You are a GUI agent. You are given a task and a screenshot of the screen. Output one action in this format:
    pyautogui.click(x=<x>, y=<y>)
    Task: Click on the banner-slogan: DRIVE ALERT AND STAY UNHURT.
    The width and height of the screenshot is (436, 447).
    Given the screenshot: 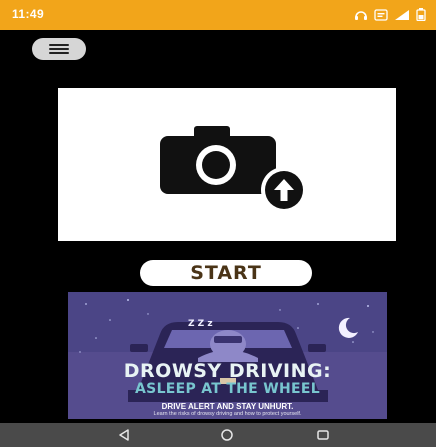 What is the action you would take?
    pyautogui.click(x=227, y=406)
    